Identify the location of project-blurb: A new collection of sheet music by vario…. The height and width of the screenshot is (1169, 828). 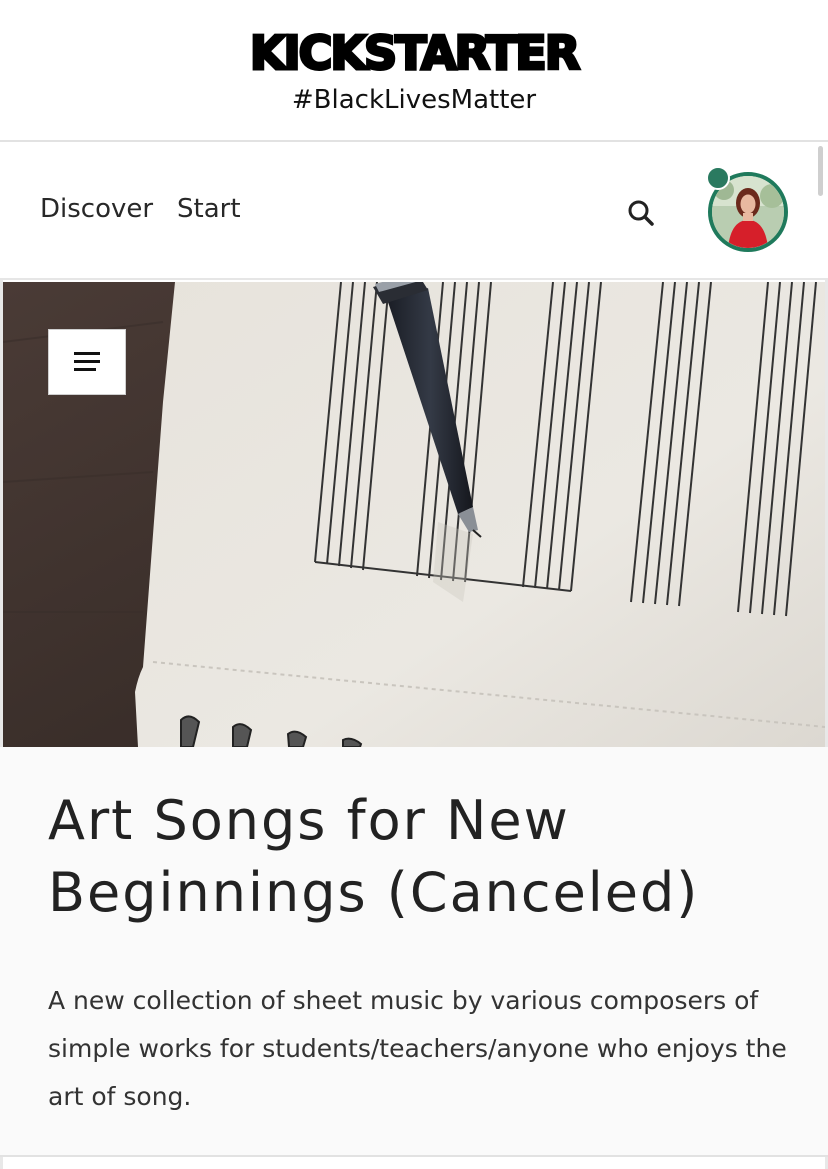
(417, 1048).